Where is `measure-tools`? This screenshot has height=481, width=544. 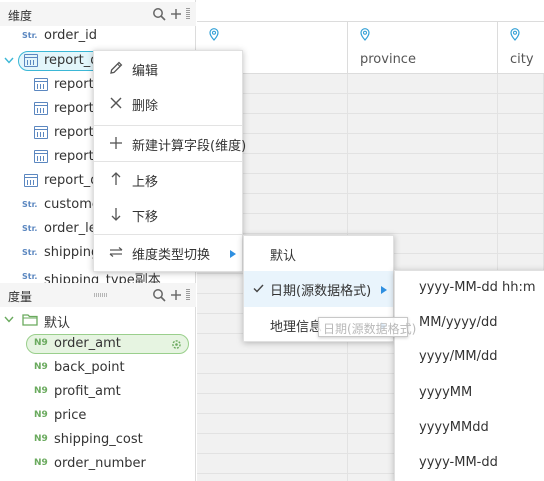 measure-tools is located at coordinates (171, 295).